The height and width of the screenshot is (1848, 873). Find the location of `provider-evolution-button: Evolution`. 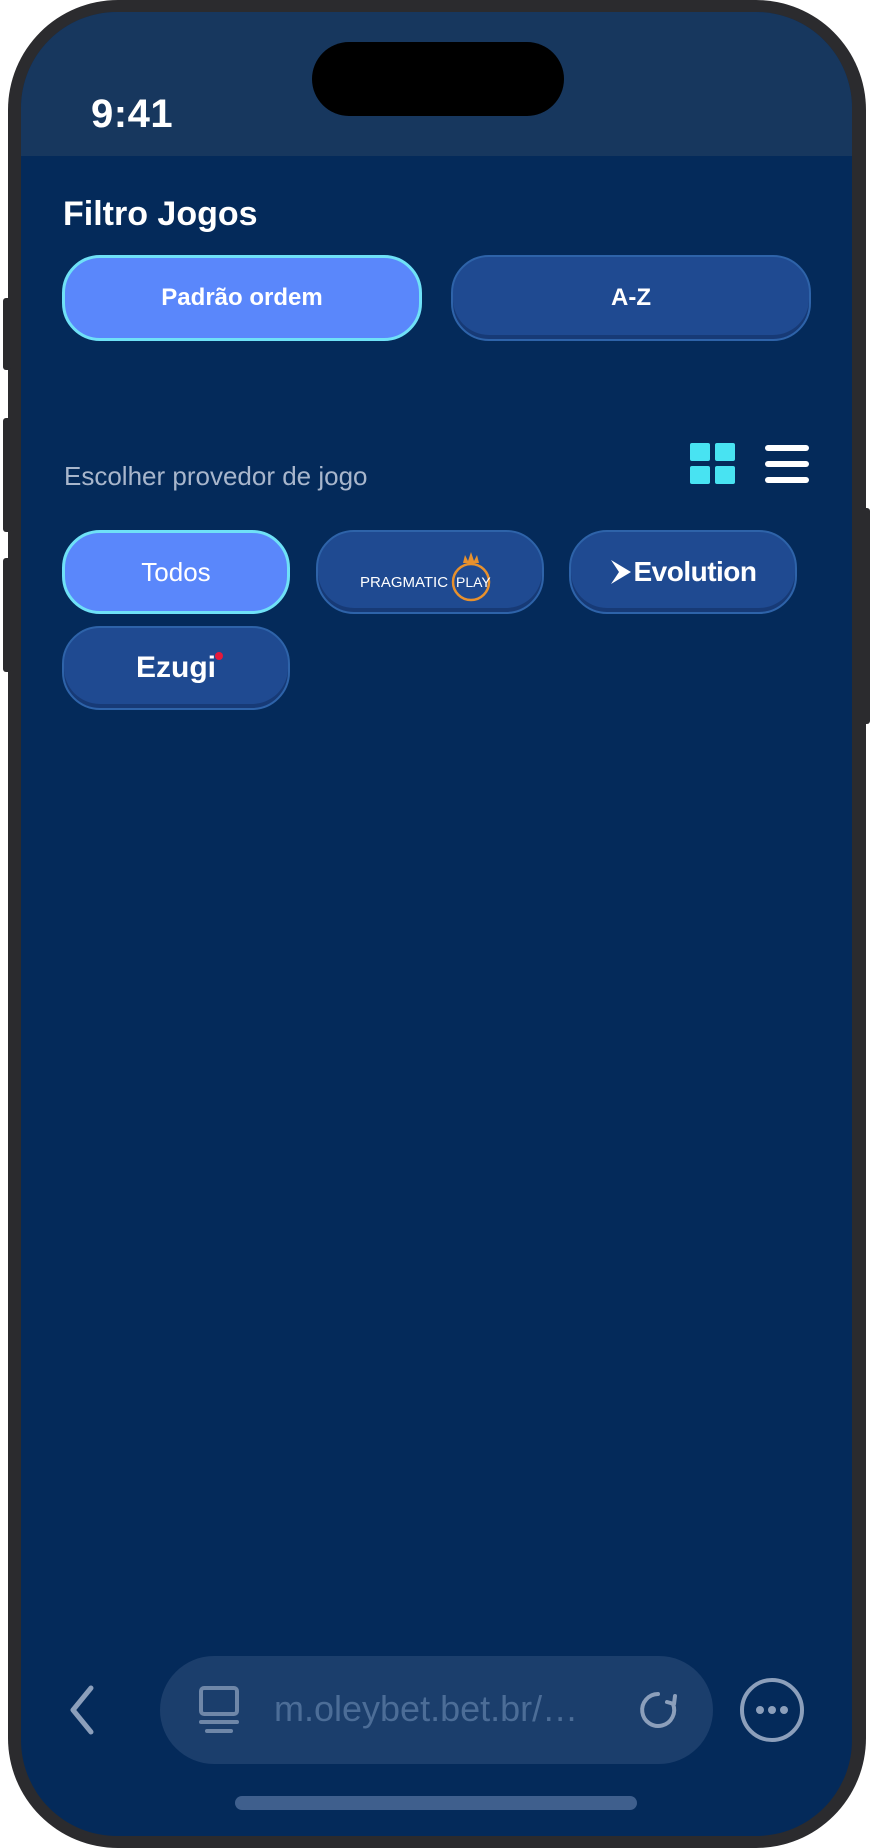

provider-evolution-button: Evolution is located at coordinates (683, 572).